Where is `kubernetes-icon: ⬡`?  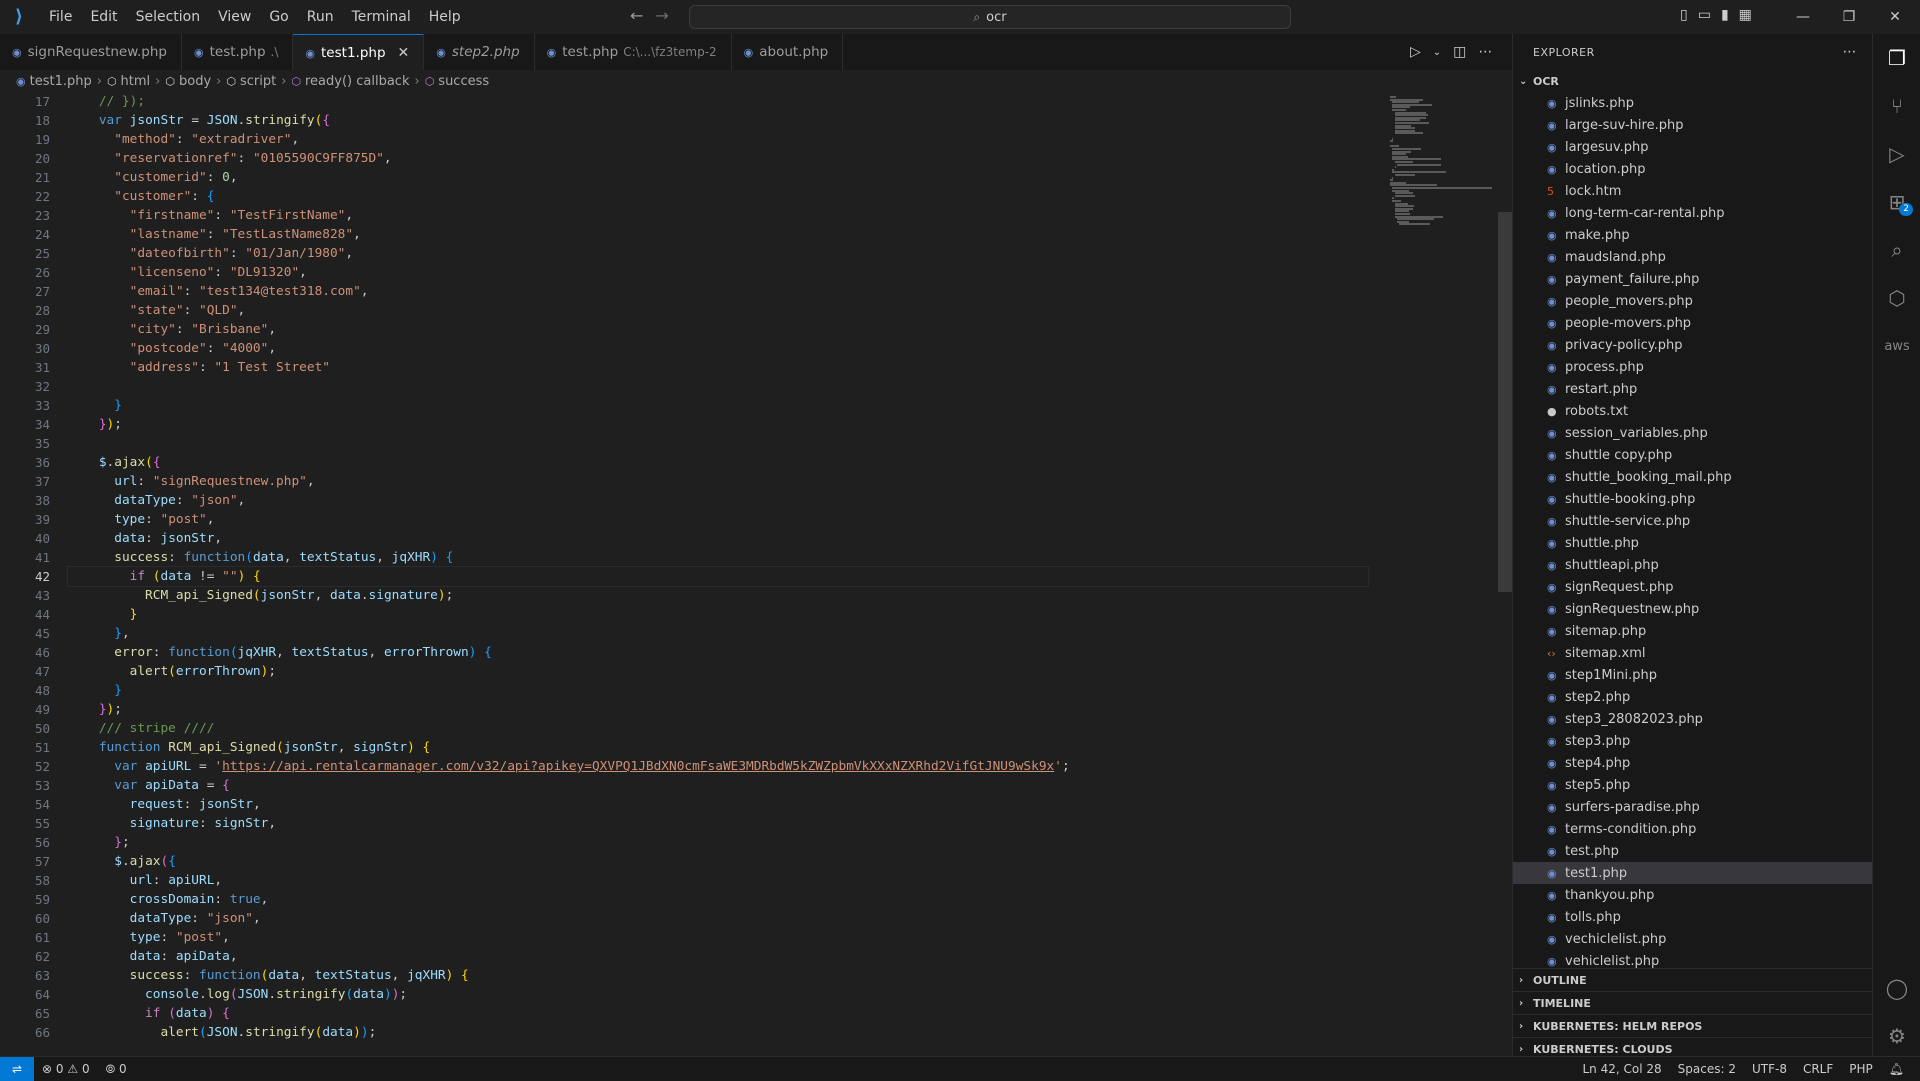 kubernetes-icon: ⬡ is located at coordinates (1896, 298).